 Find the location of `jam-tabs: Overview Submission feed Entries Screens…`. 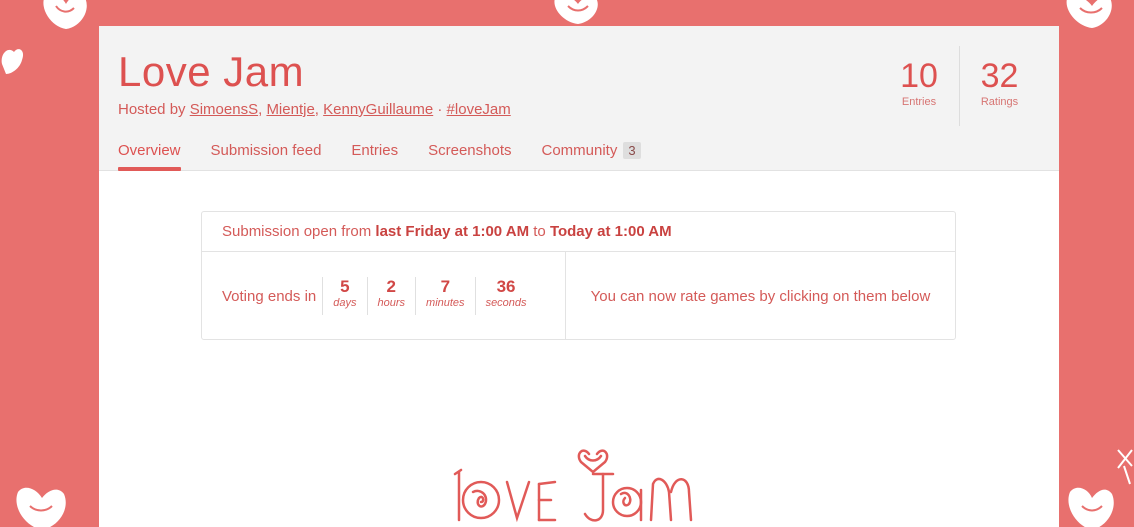

jam-tabs: Overview Submission feed Entries Screens… is located at coordinates (394, 156).